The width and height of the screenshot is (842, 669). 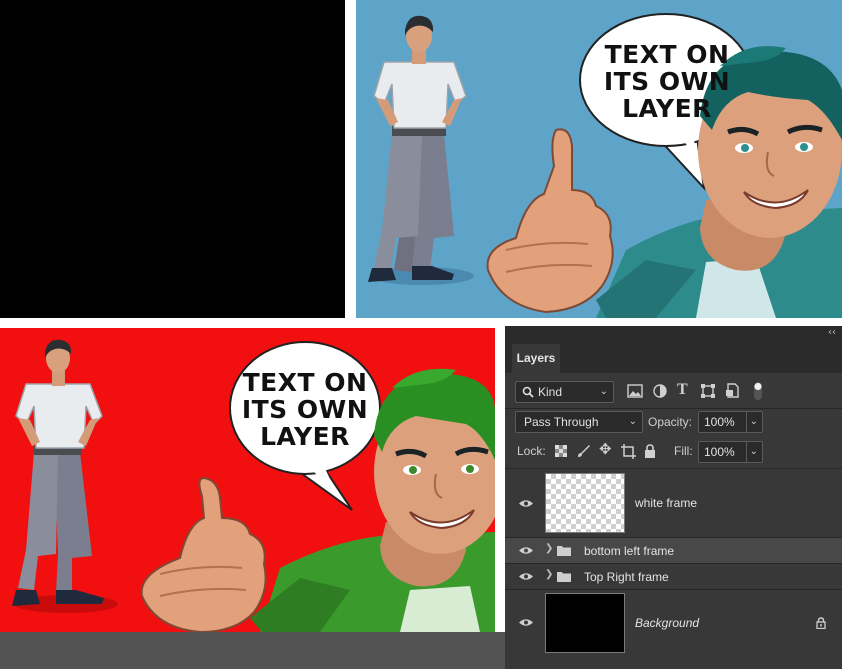 I want to click on lock-pixels-icon, so click(x=584, y=451).